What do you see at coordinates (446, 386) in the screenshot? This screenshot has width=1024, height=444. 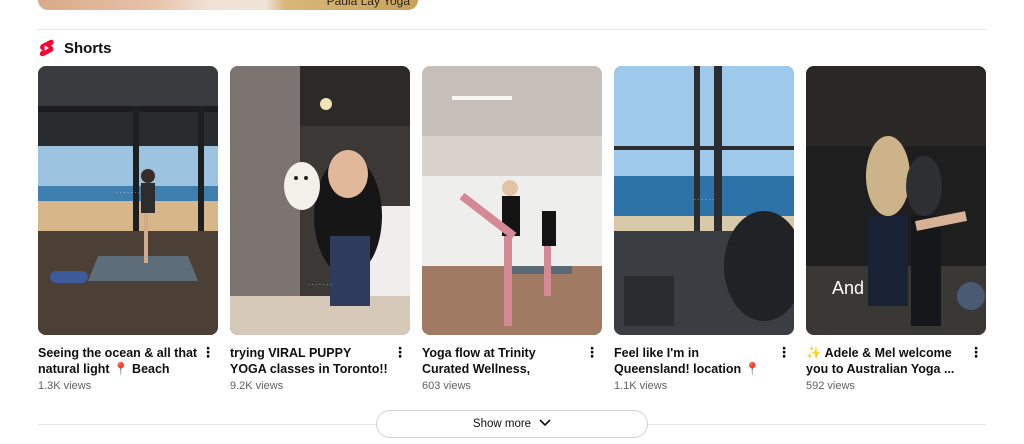 I see `short-views: 603 views` at bounding box center [446, 386].